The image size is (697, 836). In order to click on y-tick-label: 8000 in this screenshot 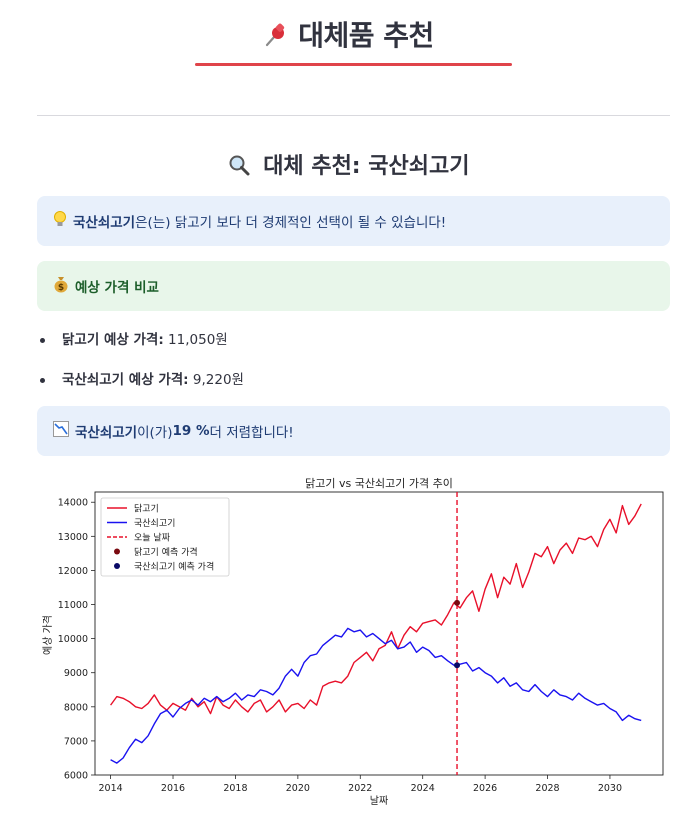, I will do `click(76, 707)`.